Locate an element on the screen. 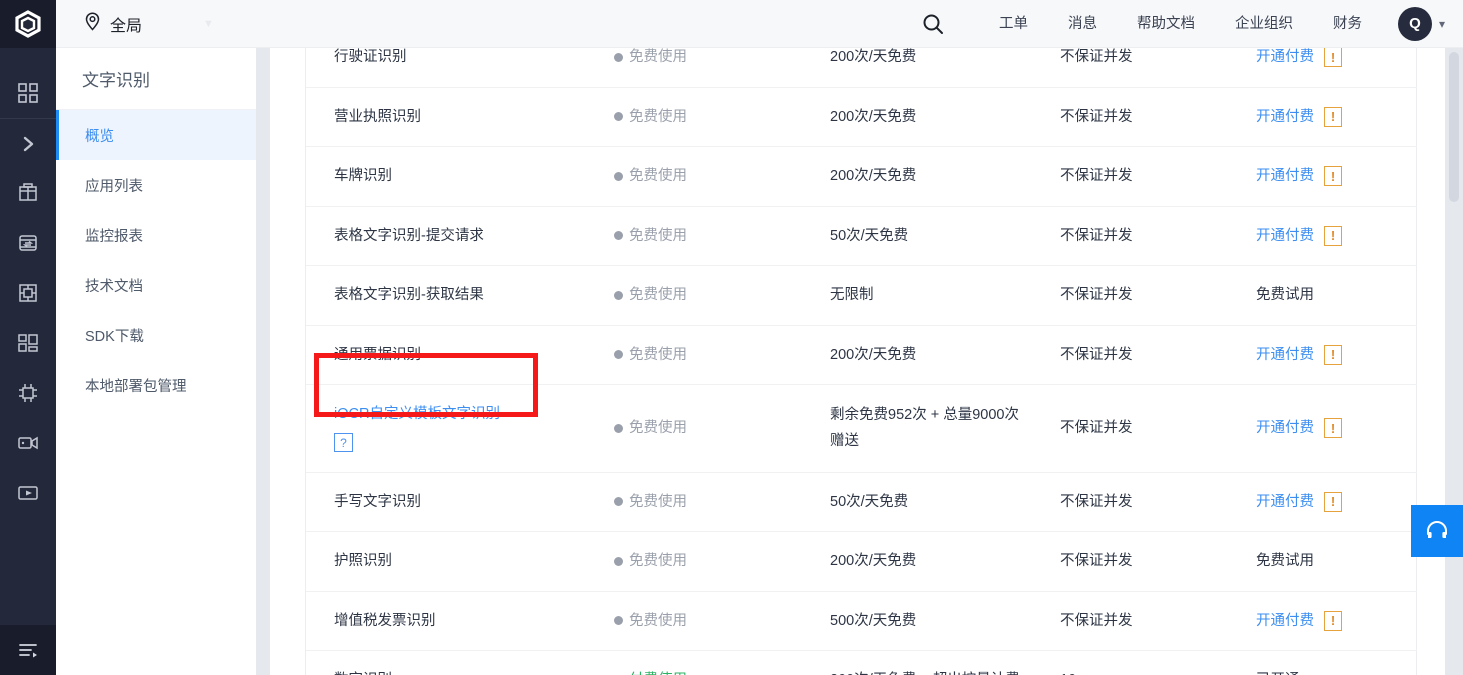  rail-item-list is located at coordinates (28, 336).